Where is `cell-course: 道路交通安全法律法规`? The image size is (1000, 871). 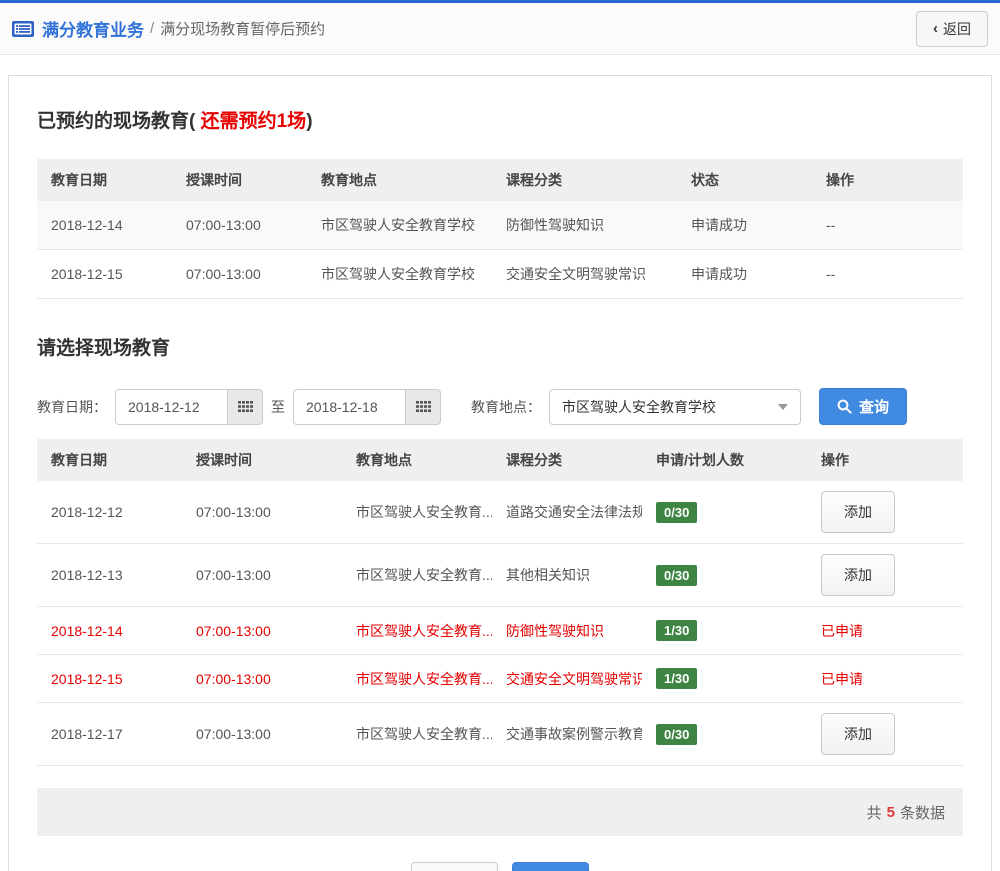 cell-course: 道路交通安全法律法规 is located at coordinates (567, 512).